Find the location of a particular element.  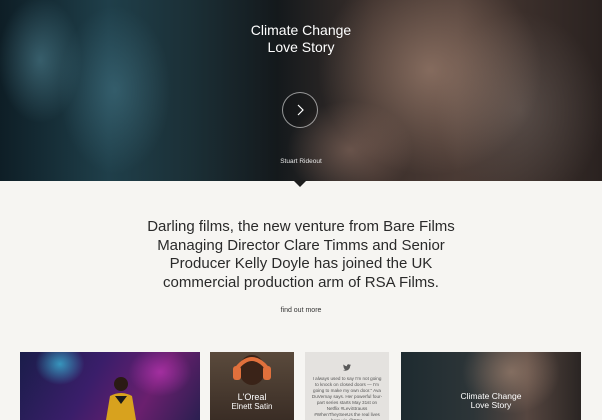

intro-line2: Managing Director Clare Timms and Senior is located at coordinates (301, 245).